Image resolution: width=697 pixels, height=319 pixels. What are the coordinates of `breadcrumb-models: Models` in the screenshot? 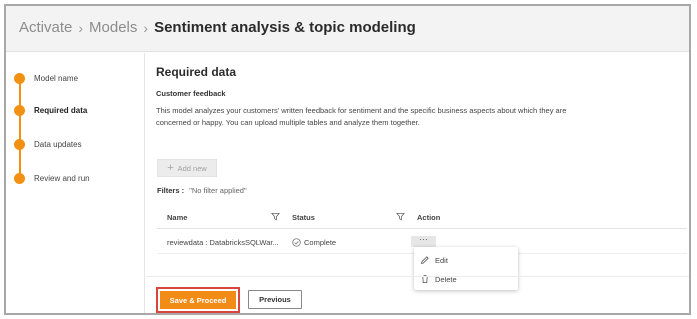 It's located at (113, 27).